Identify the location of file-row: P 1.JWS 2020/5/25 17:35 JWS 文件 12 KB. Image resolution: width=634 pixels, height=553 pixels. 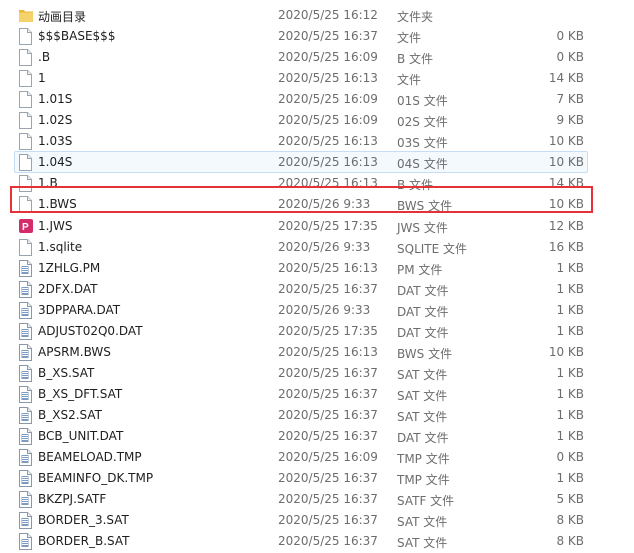
(317, 226).